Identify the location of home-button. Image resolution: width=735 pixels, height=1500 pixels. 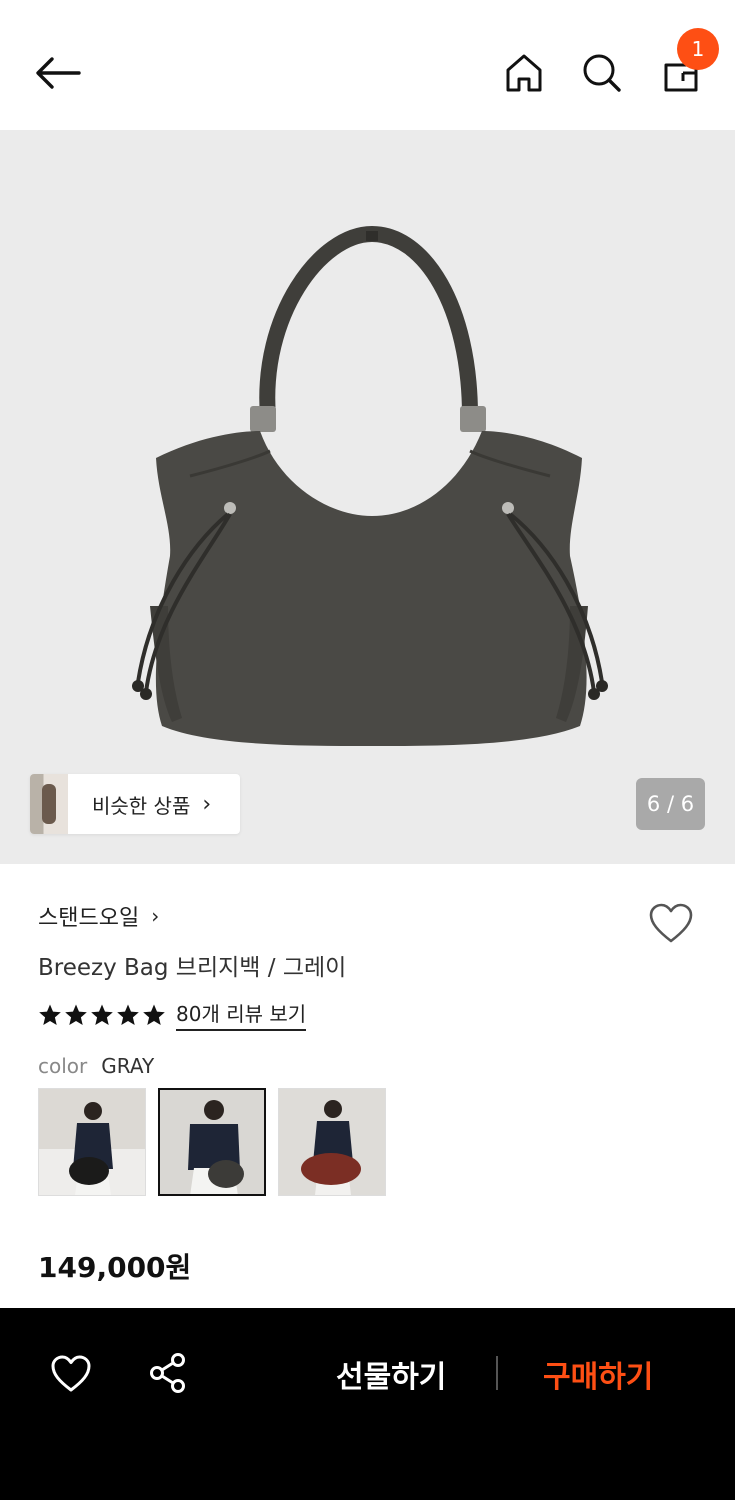
(524, 73).